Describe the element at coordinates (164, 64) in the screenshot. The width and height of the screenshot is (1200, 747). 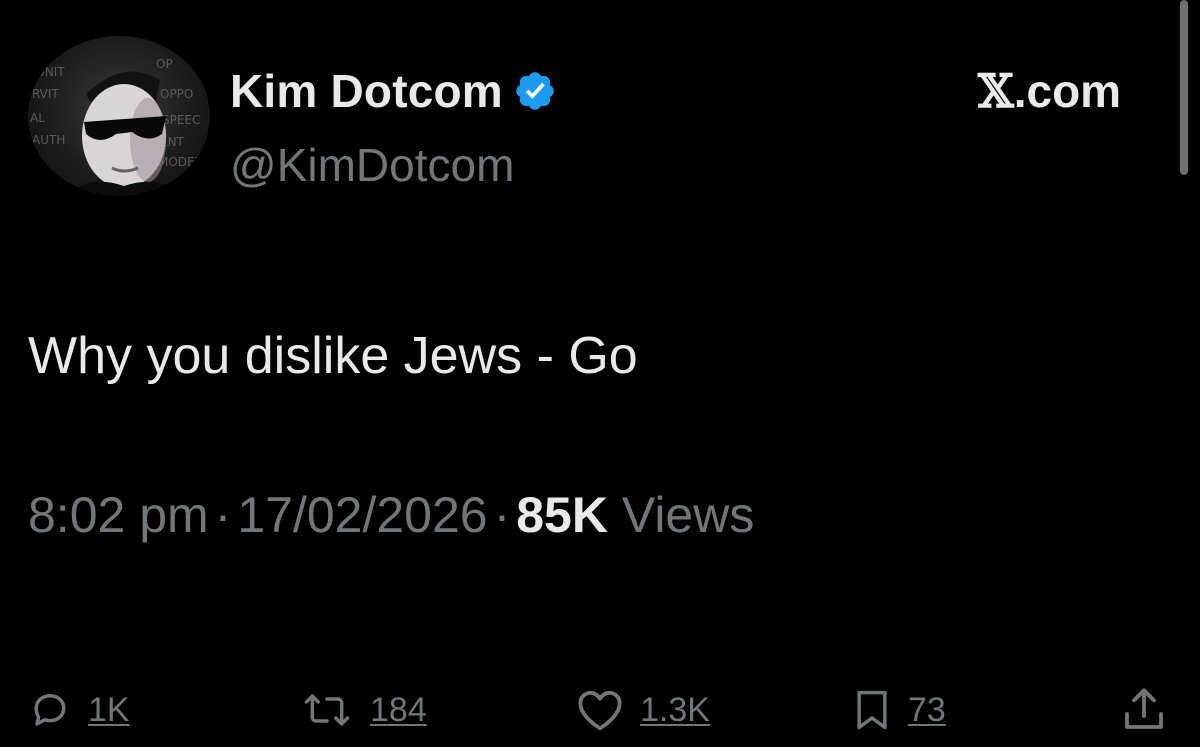
I see `svg-text: OP` at that location.